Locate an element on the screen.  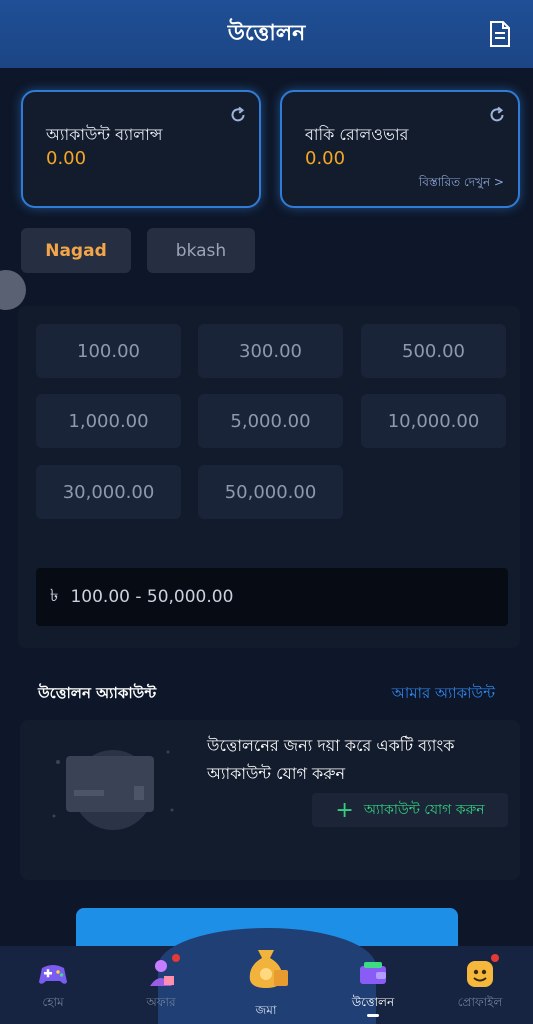
amount-option: 100.00 is located at coordinates (108, 351).